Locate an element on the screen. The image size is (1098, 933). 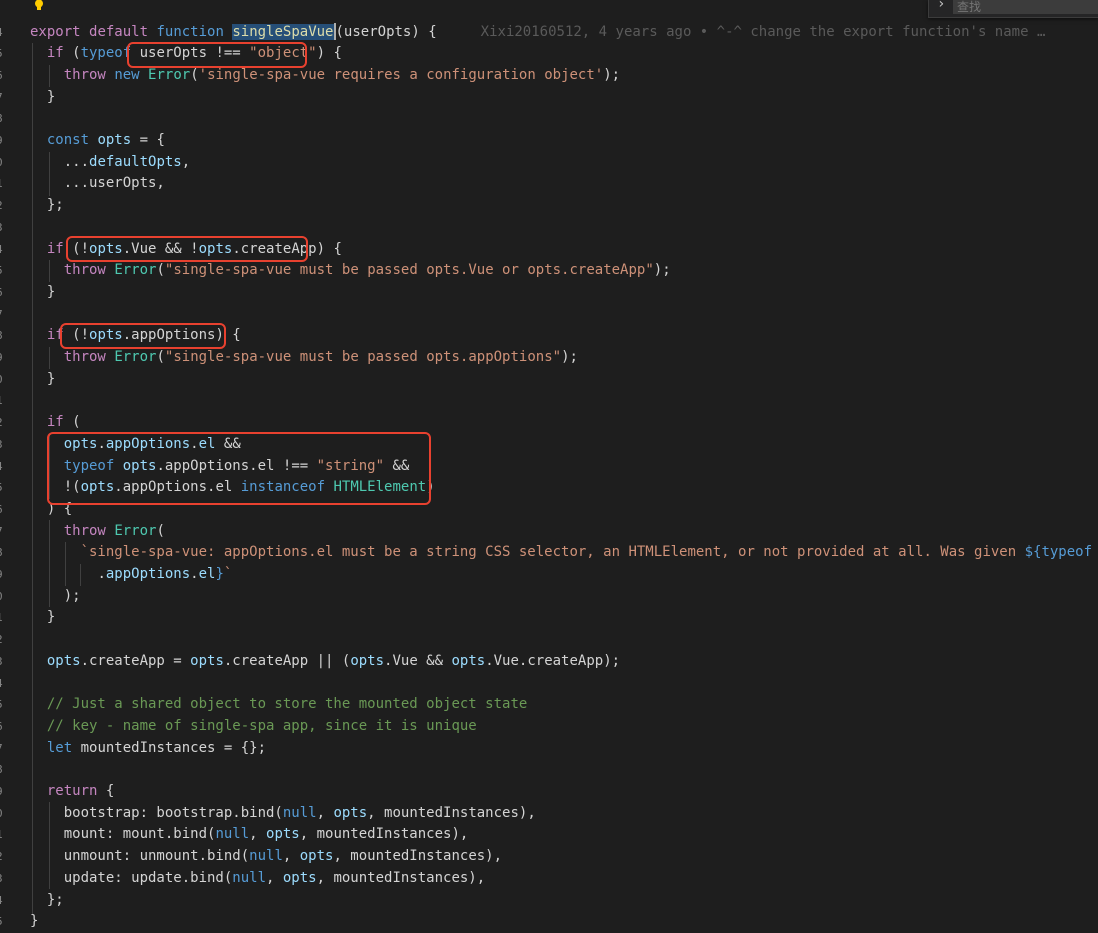
line-code: if ( is located at coordinates (55, 423).